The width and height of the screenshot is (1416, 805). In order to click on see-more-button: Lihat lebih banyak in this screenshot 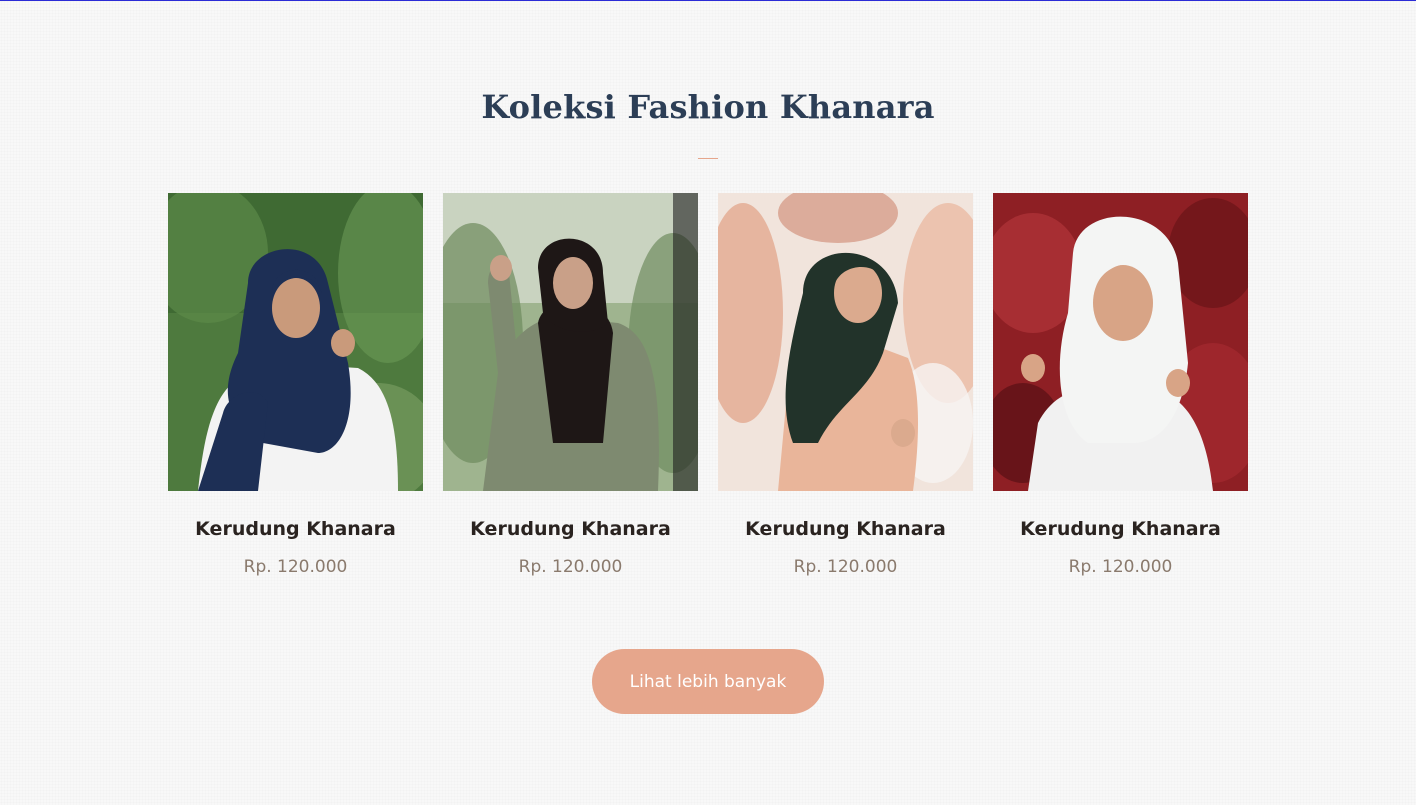, I will do `click(708, 681)`.